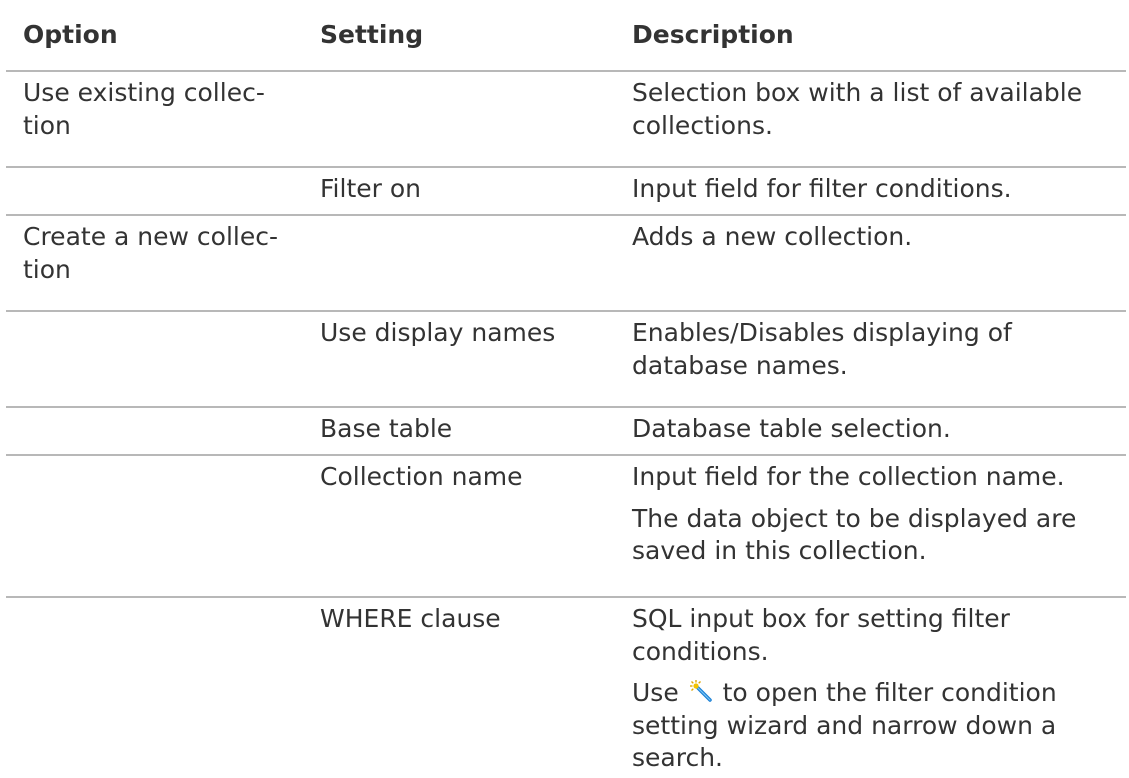  What do you see at coordinates (371, 188) in the screenshot?
I see `setting-cell: Filter on` at bounding box center [371, 188].